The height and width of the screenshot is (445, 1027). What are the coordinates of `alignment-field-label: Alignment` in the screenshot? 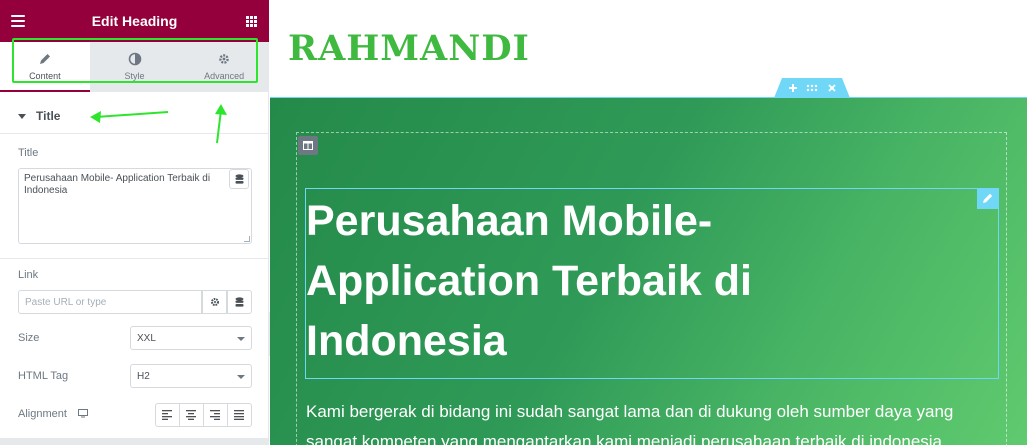 It's located at (42, 414).